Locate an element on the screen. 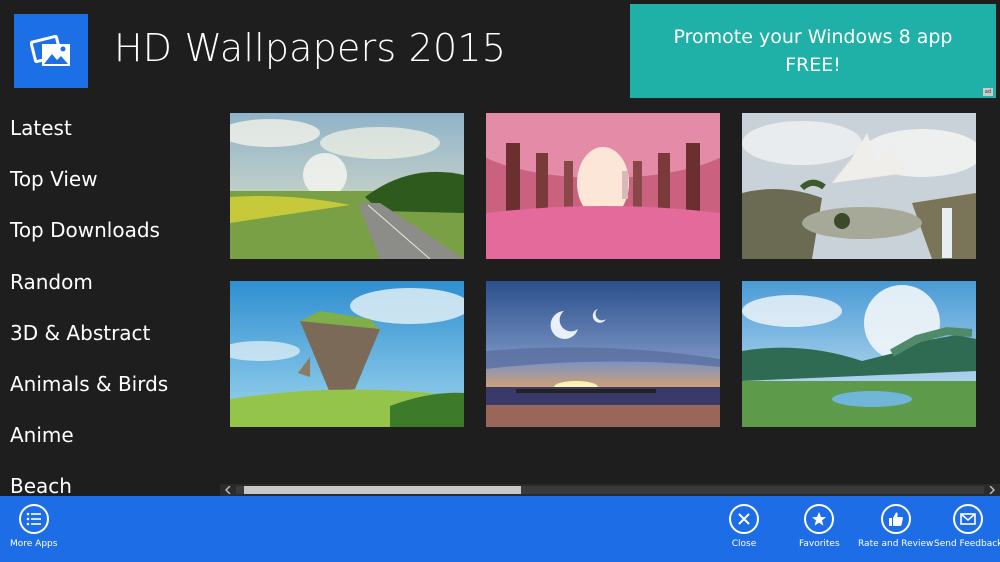  ad-banner: Promote your Windows 8 app FREE! ad is located at coordinates (813, 51).